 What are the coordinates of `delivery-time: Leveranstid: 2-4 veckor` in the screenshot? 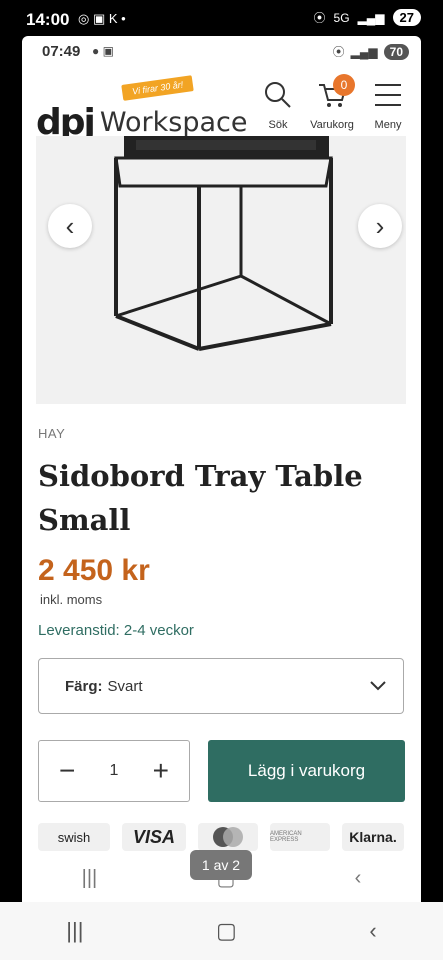 It's located at (116, 630).